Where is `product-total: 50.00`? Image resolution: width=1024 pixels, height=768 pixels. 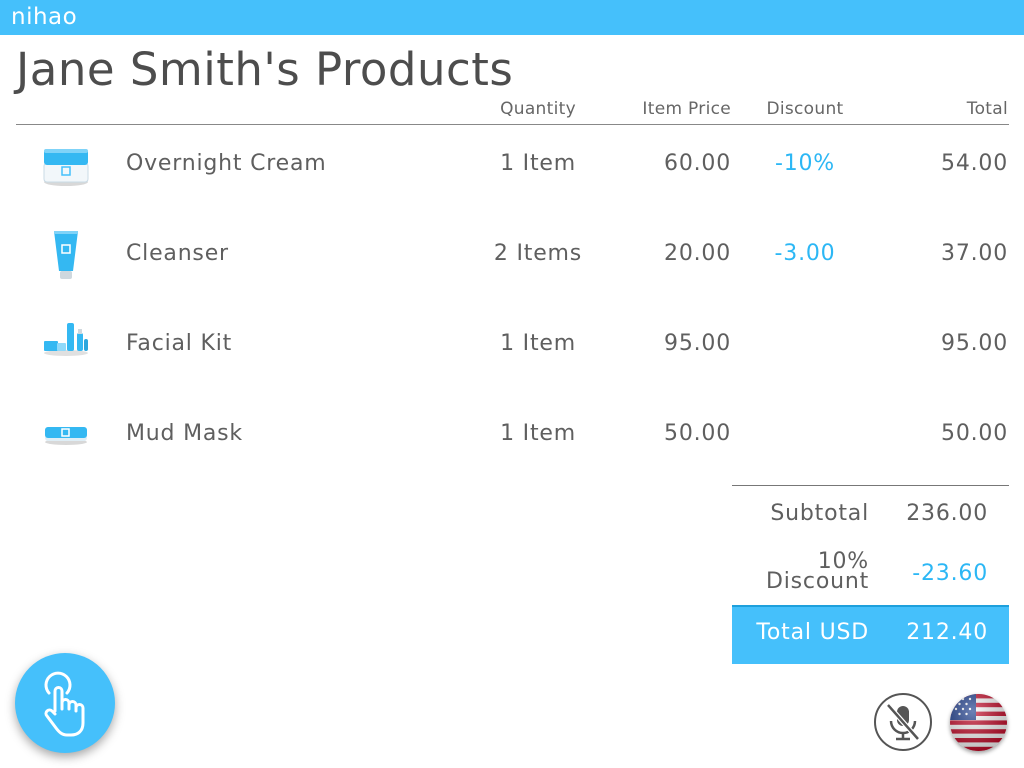 product-total: 50.00 is located at coordinates (974, 433).